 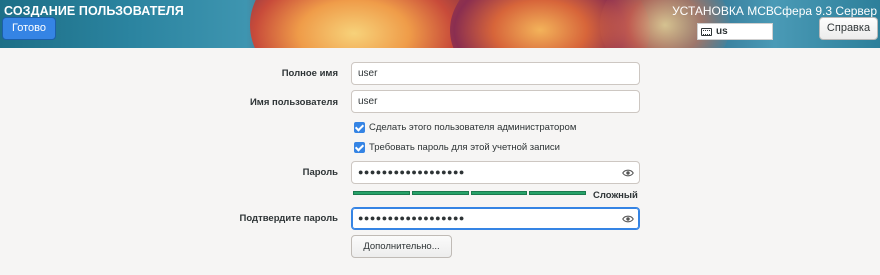 I want to click on require-password-checkbox-row: Требовать пароль для этой учетной записи, so click(x=457, y=147).